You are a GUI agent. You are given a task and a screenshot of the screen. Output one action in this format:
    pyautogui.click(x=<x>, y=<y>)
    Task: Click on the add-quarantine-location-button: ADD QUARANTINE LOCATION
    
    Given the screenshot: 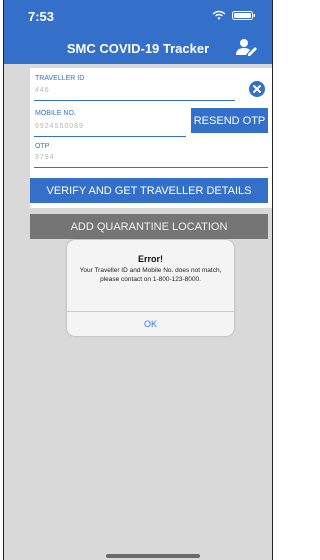 What is the action you would take?
    pyautogui.click(x=149, y=226)
    